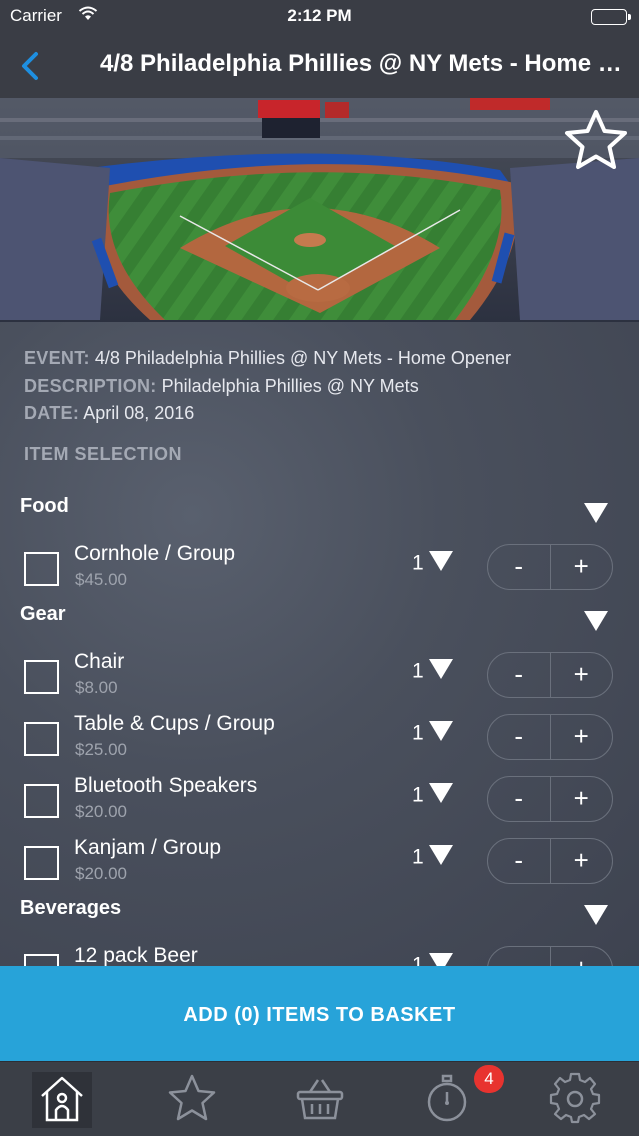  I want to click on timer-badge: 4, so click(489, 1079).